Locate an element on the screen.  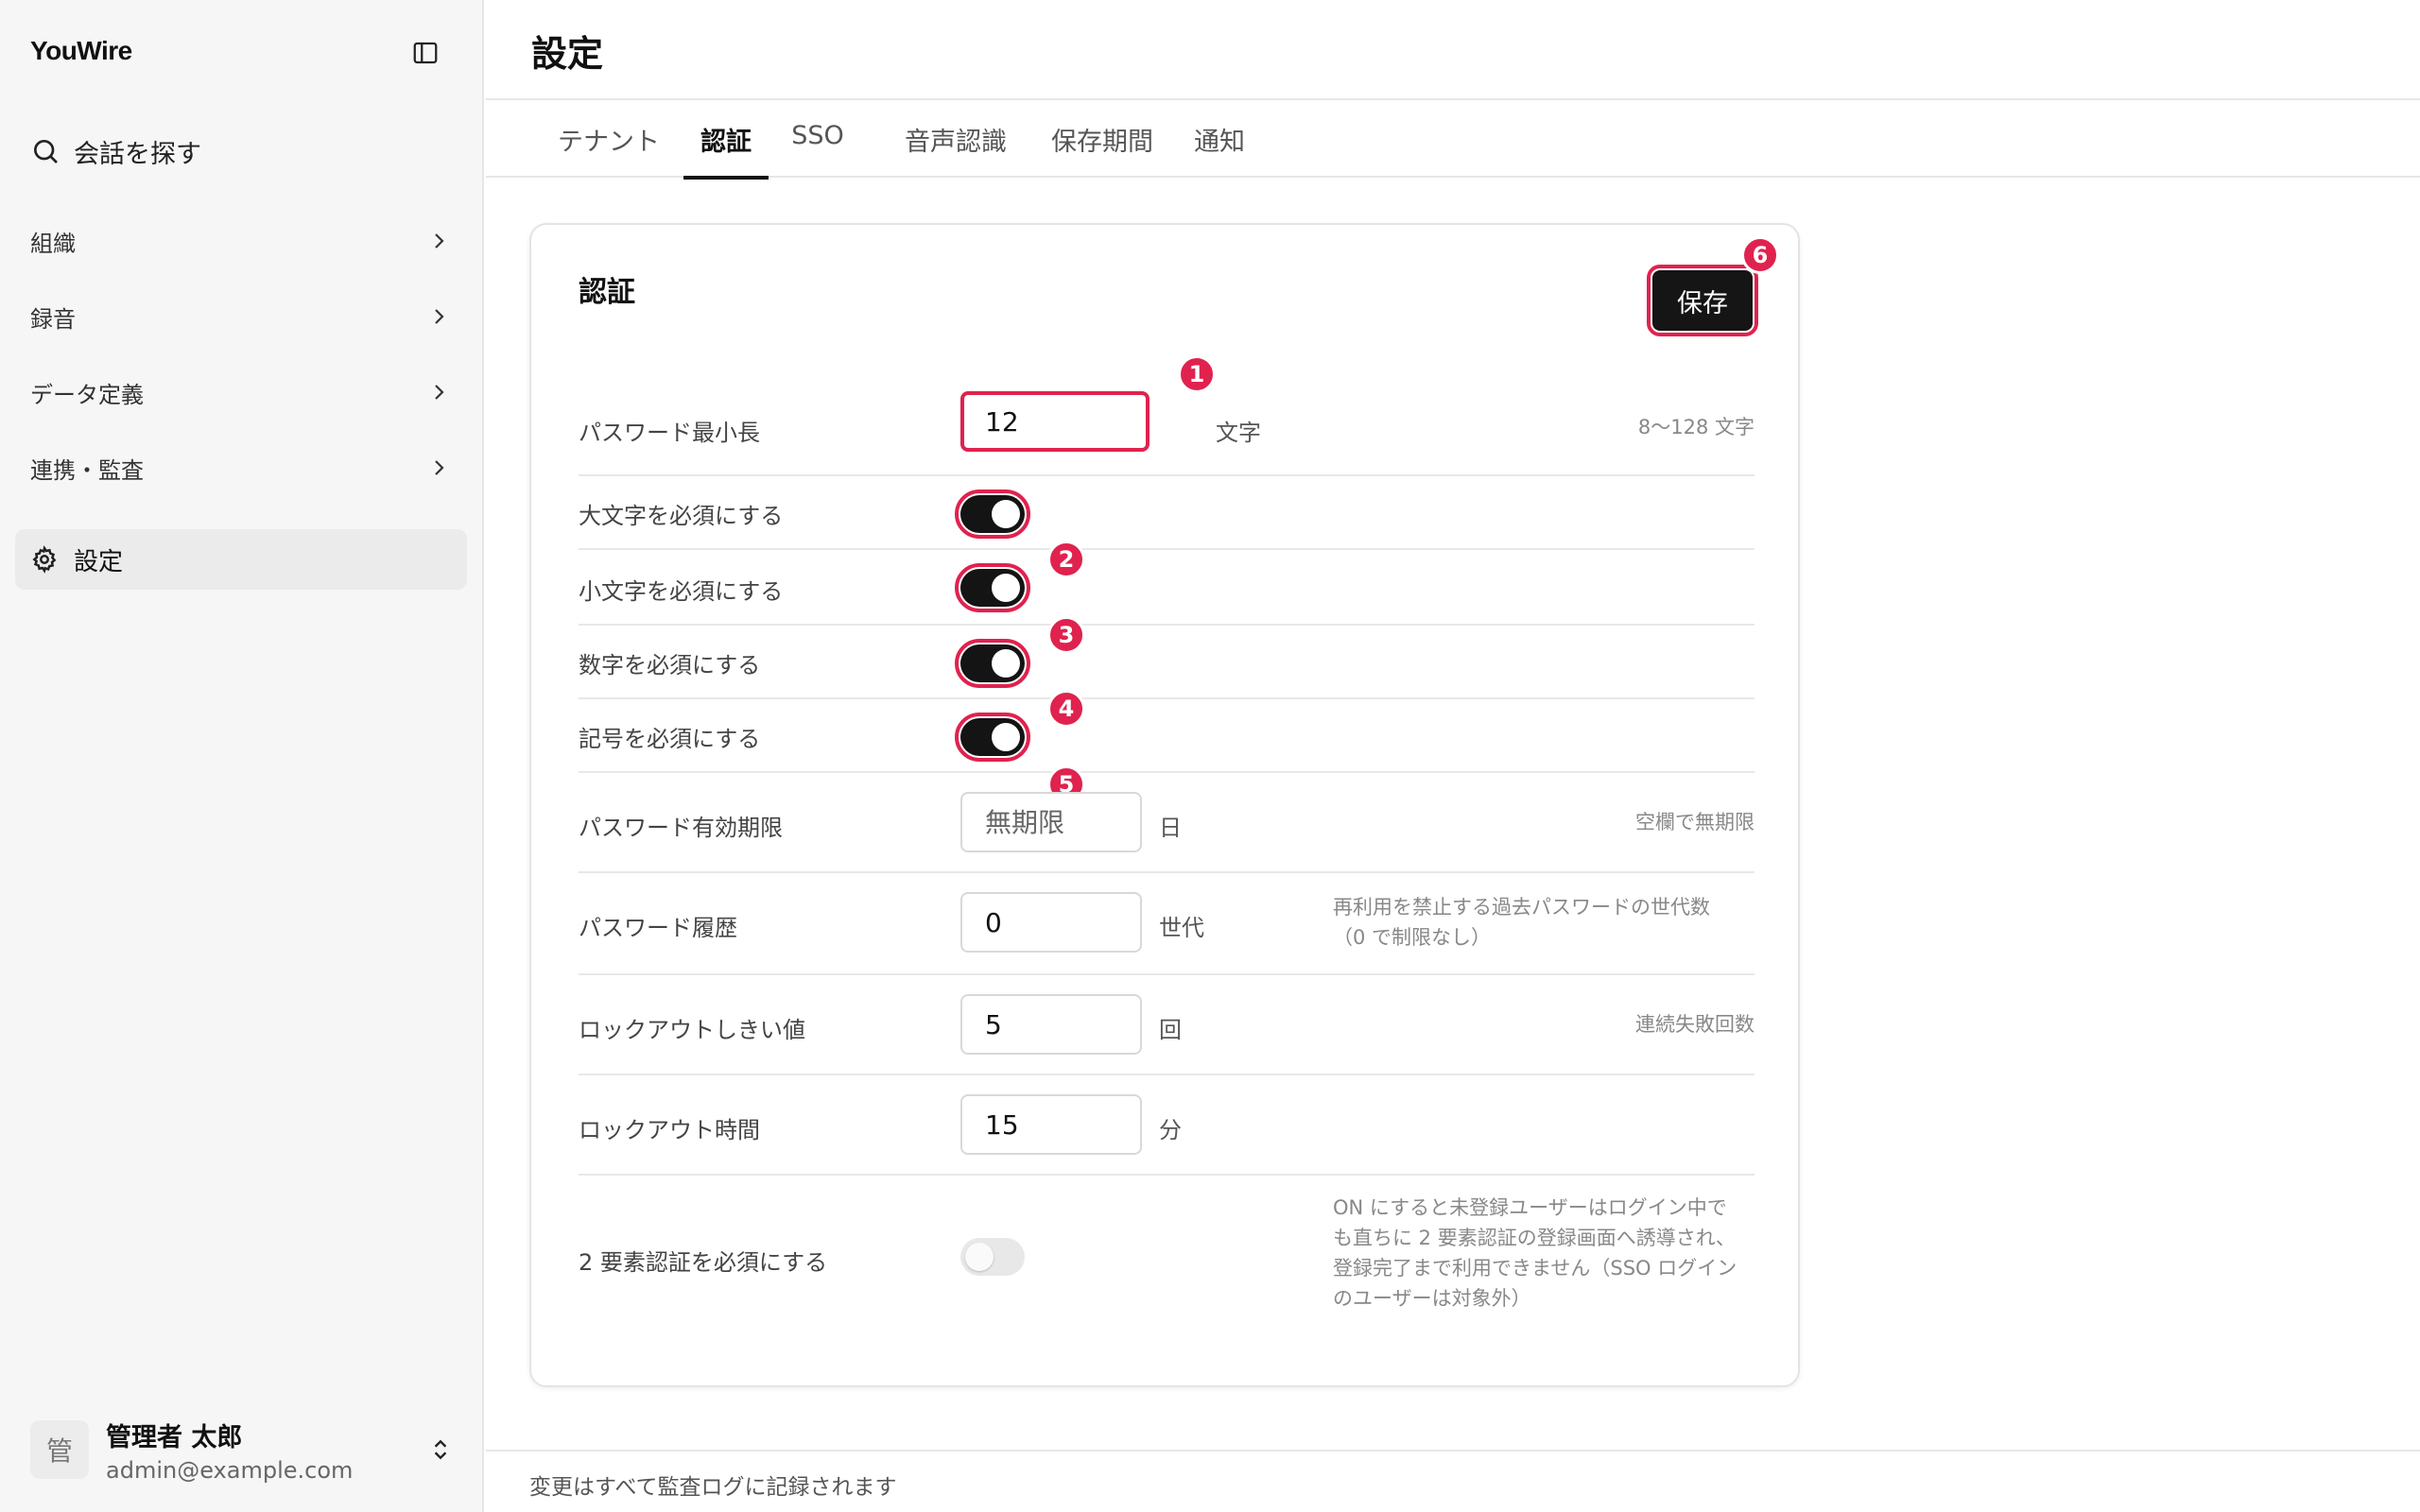
password-history-unit: 世代 is located at coordinates (1181, 928).